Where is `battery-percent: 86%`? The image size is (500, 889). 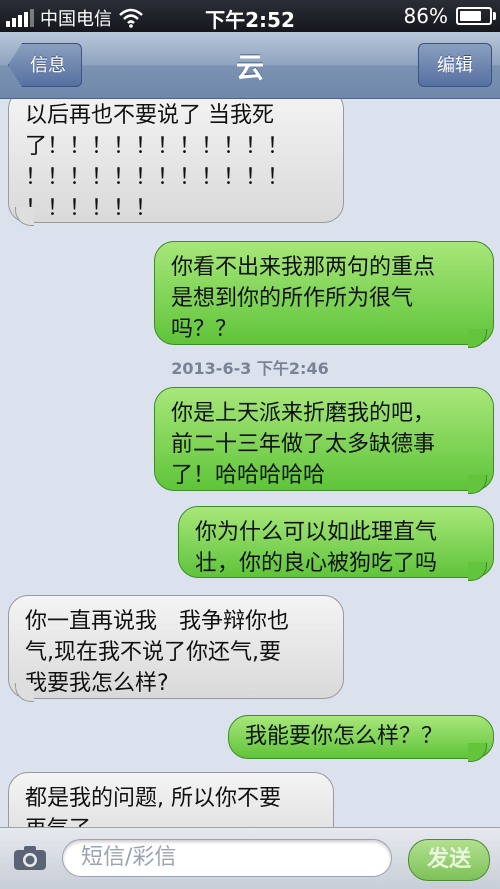
battery-percent: 86% is located at coordinates (425, 16).